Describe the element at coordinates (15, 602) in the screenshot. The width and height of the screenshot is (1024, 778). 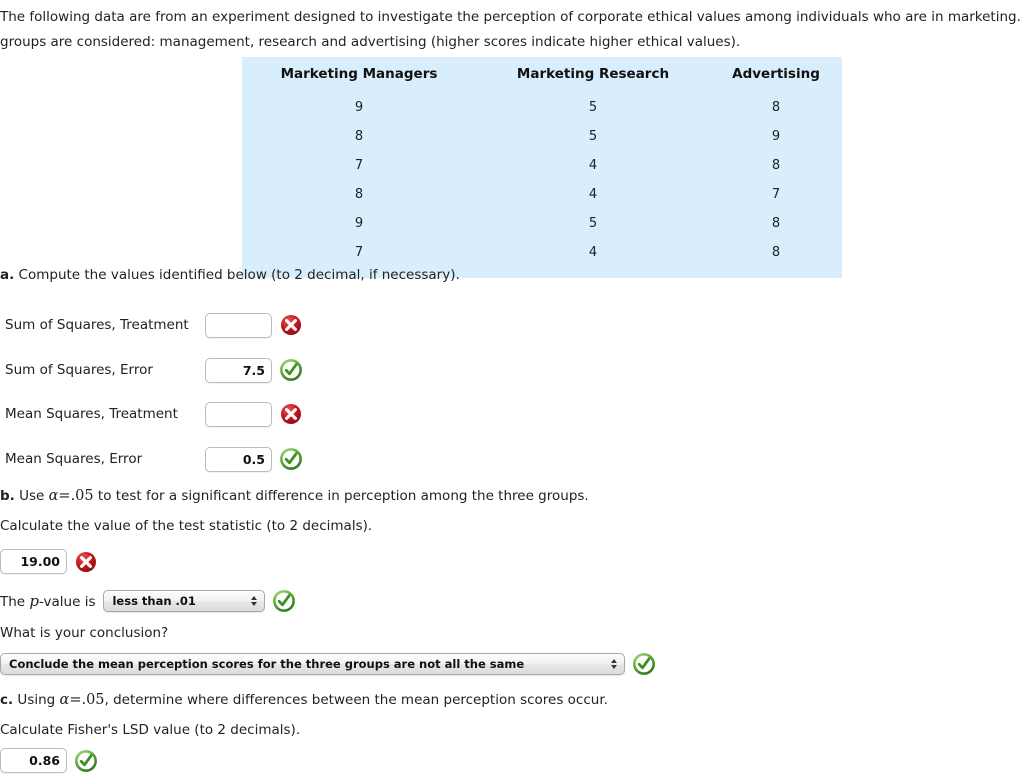
I see `pvalue-label-pre: The` at that location.